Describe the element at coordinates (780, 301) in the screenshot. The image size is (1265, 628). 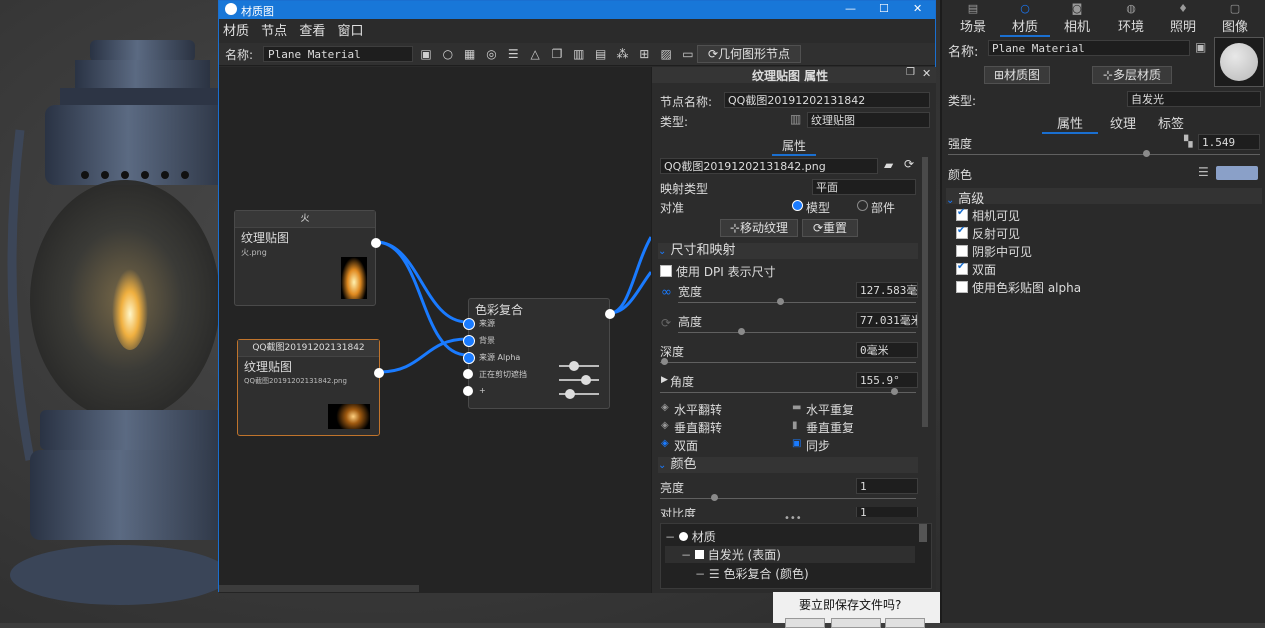
I see `width-slider-knob` at that location.